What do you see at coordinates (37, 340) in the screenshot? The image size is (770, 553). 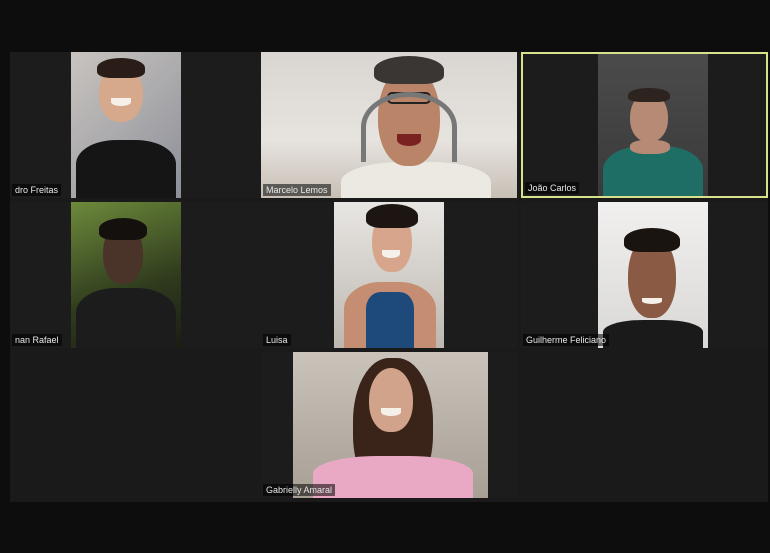 I see `participant-name: nan Rafael` at bounding box center [37, 340].